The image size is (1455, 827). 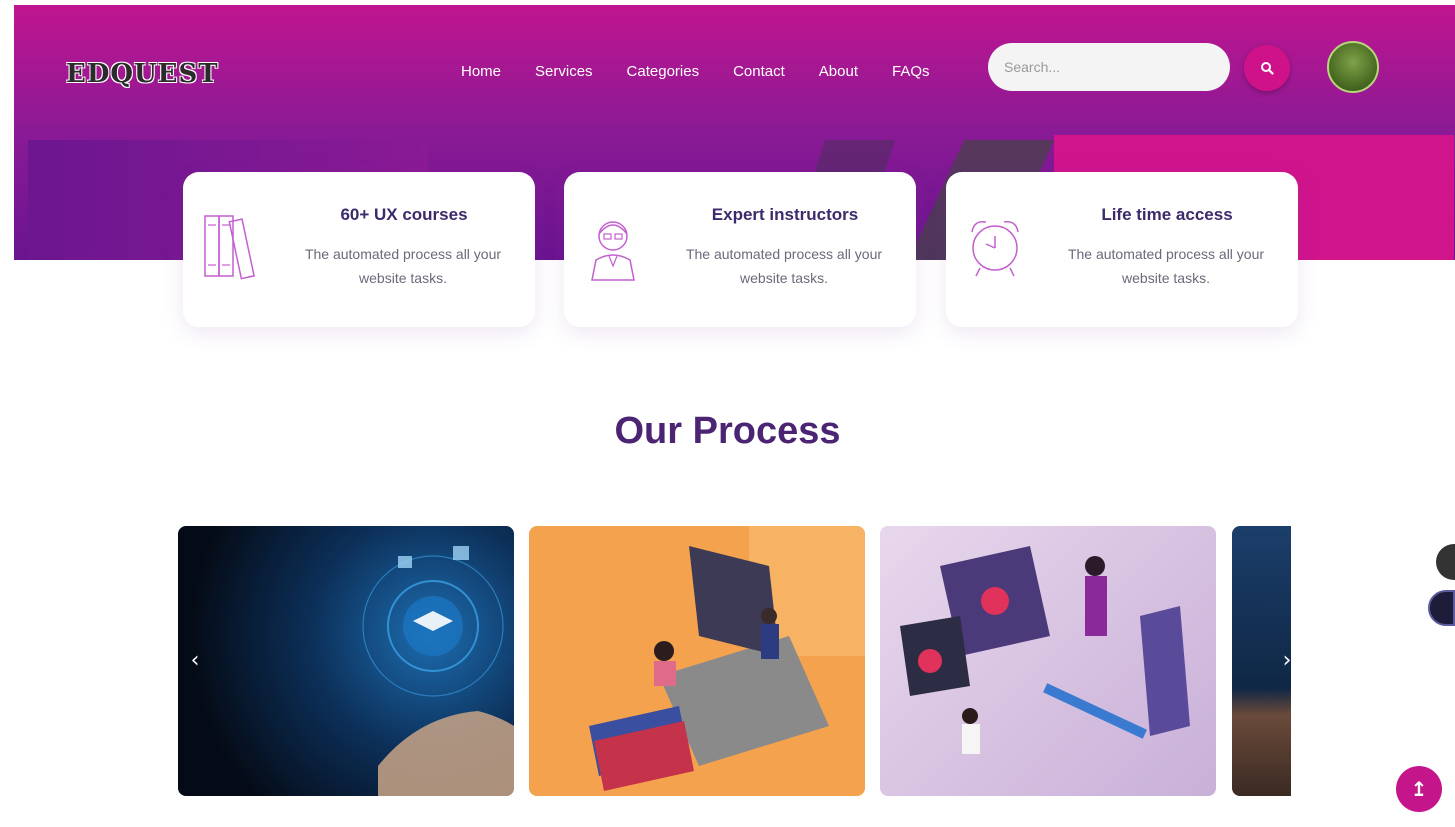 I want to click on site-logo: EDQUEST, so click(x=142, y=74).